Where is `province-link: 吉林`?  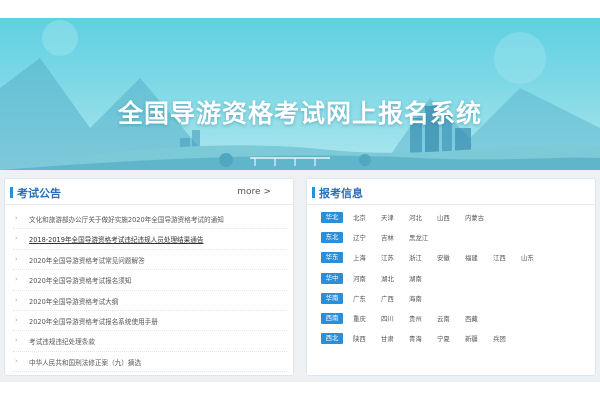 province-link: 吉林 is located at coordinates (387, 237).